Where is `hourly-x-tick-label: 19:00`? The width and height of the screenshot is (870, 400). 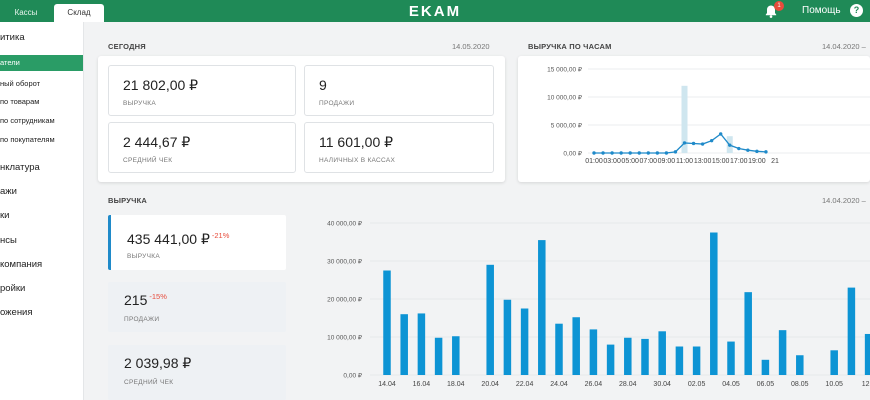 hourly-x-tick-label: 19:00 is located at coordinates (757, 161).